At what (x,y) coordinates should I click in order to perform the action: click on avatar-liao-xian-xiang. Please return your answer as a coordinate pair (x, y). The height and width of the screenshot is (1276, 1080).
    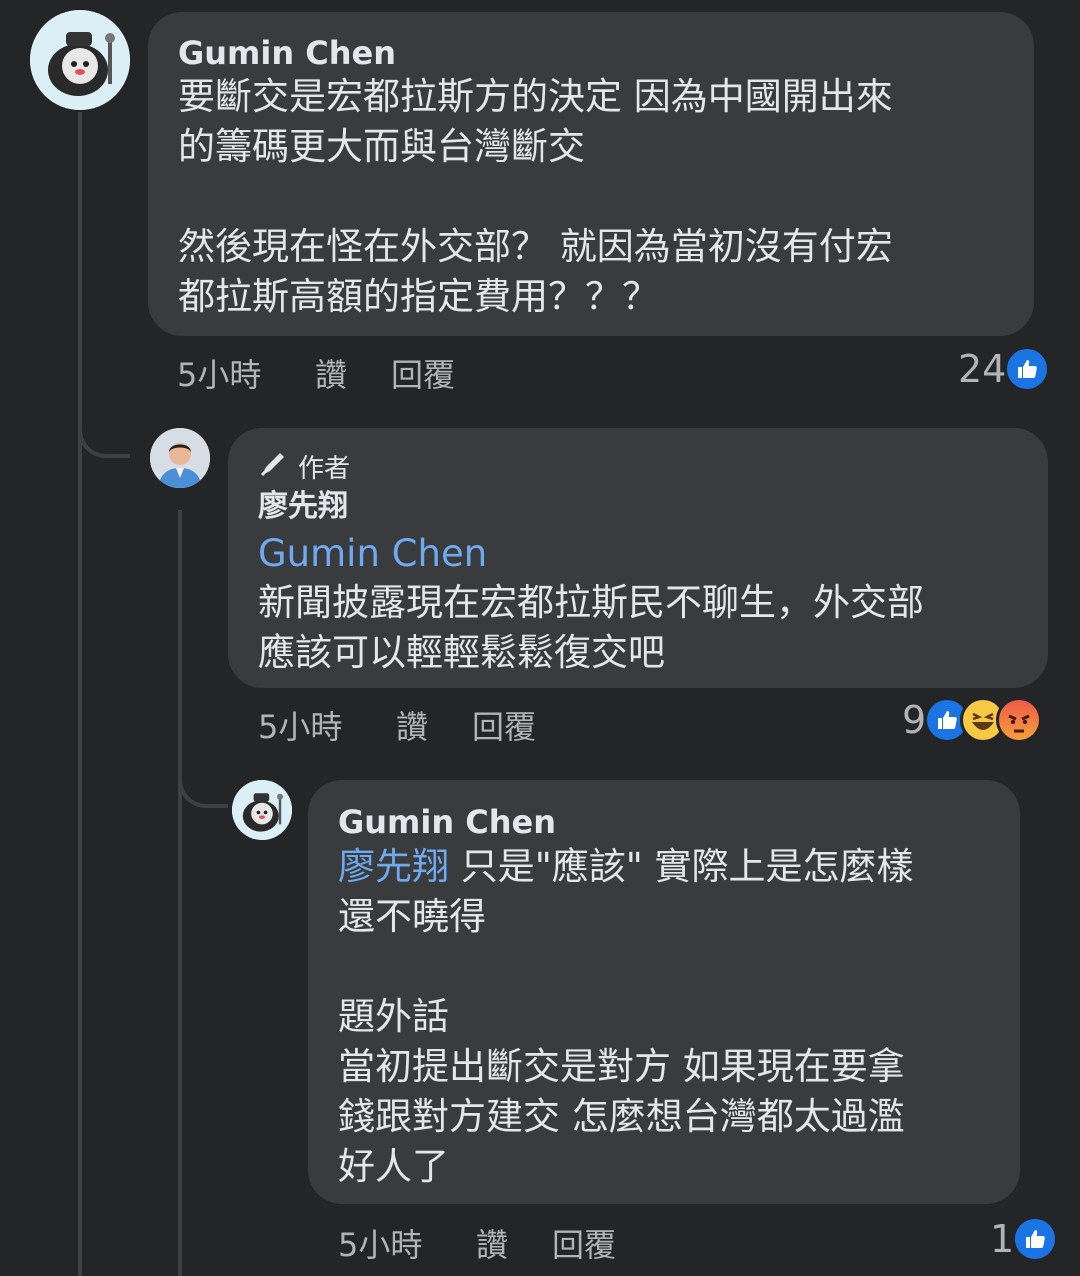
    Looking at the image, I should click on (180, 458).